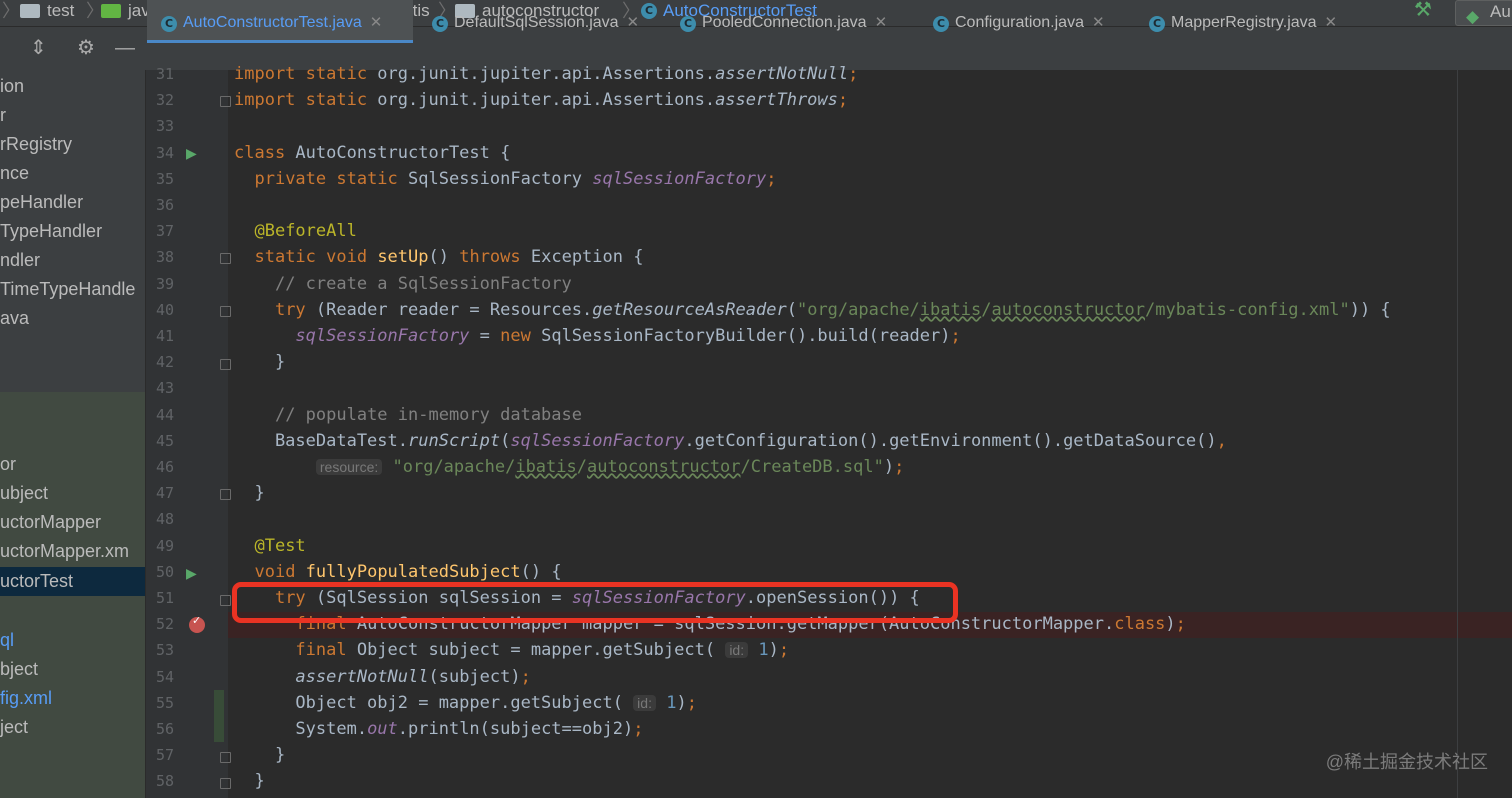 The width and height of the screenshot is (1512, 798). Describe the element at coordinates (372, 153) in the screenshot. I see `code-line: class AutoConstructorTest {` at that location.